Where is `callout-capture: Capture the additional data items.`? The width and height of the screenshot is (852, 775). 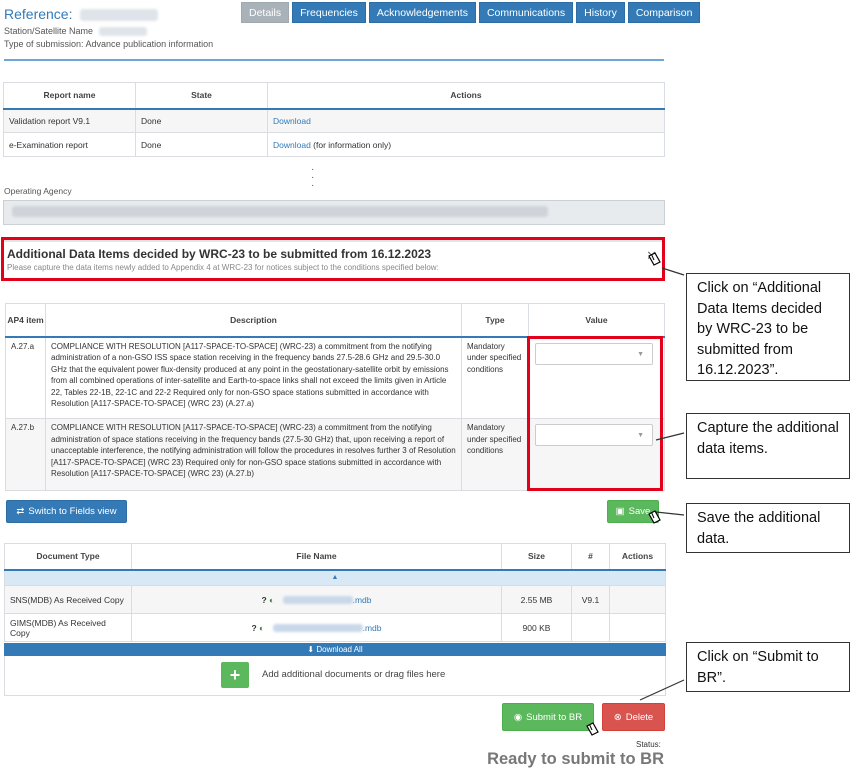
callout-capture: Capture the additional data items. is located at coordinates (768, 446).